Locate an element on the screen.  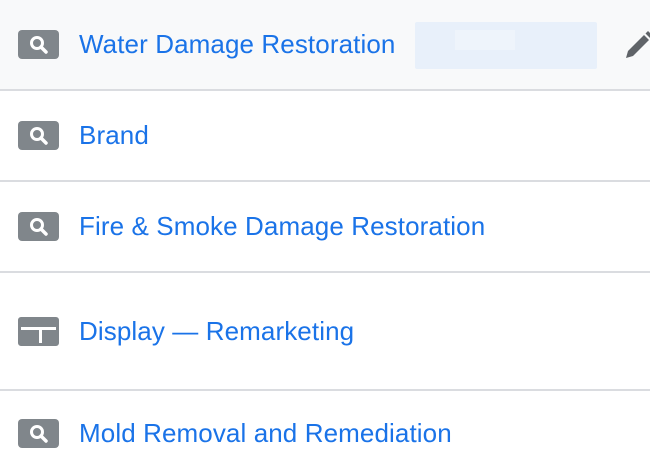
list-item-label: Water Damage Restoration is located at coordinates (237, 44).